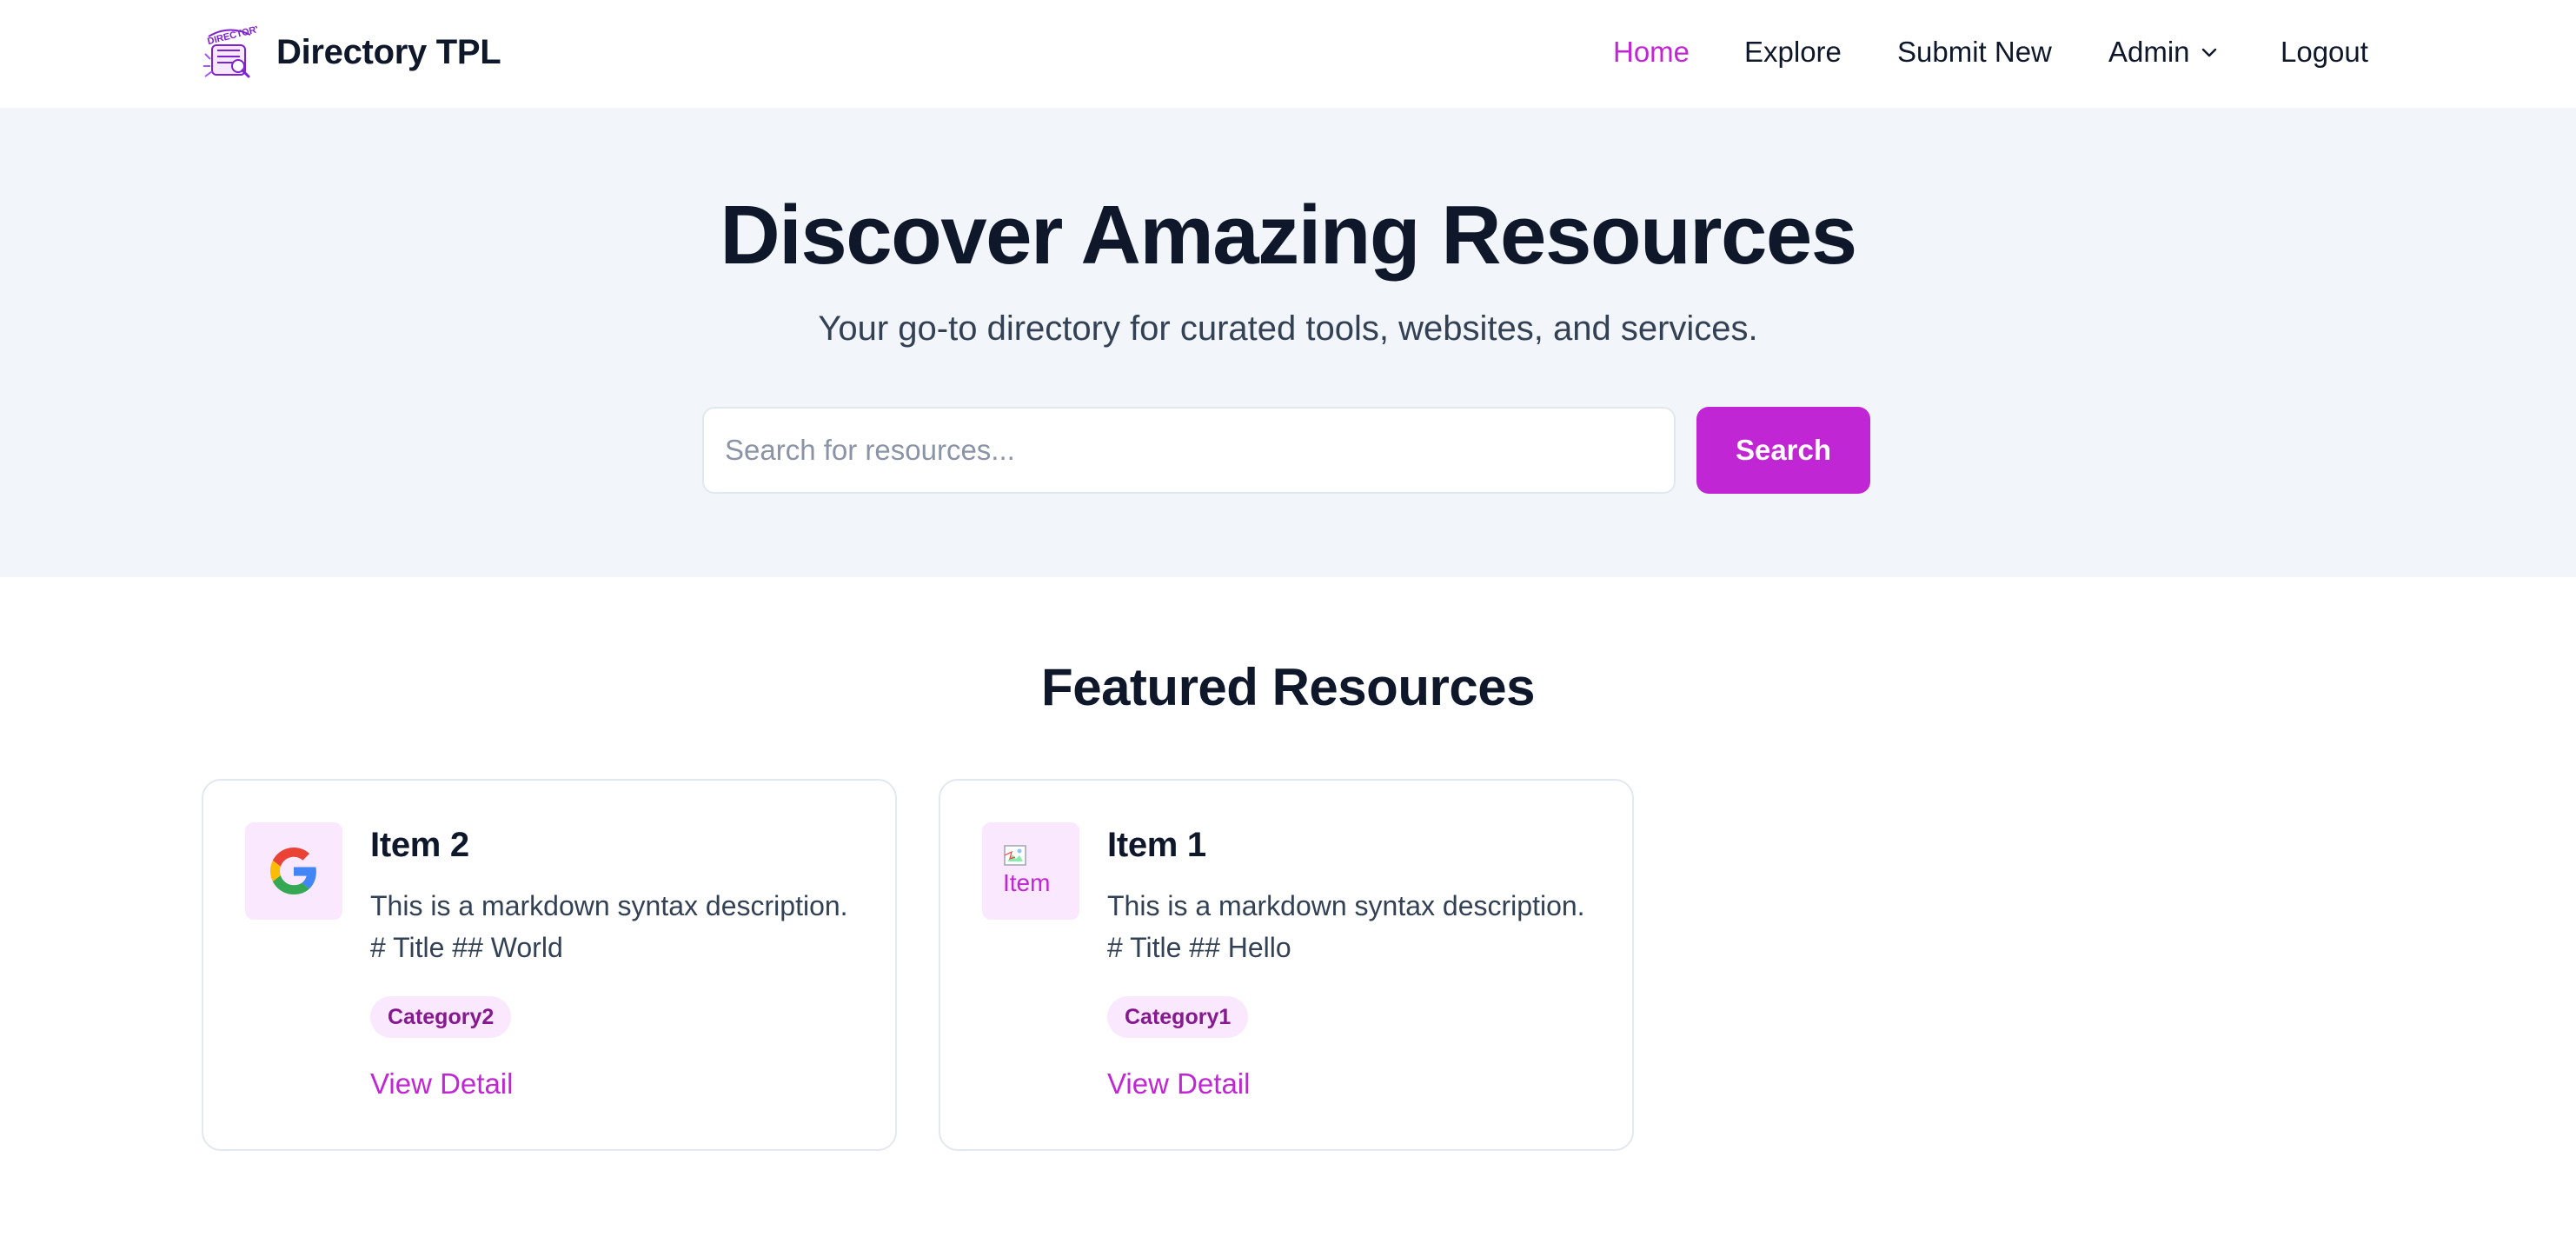  What do you see at coordinates (1288, 687) in the screenshot?
I see `featured-section-title: Featured Resources` at bounding box center [1288, 687].